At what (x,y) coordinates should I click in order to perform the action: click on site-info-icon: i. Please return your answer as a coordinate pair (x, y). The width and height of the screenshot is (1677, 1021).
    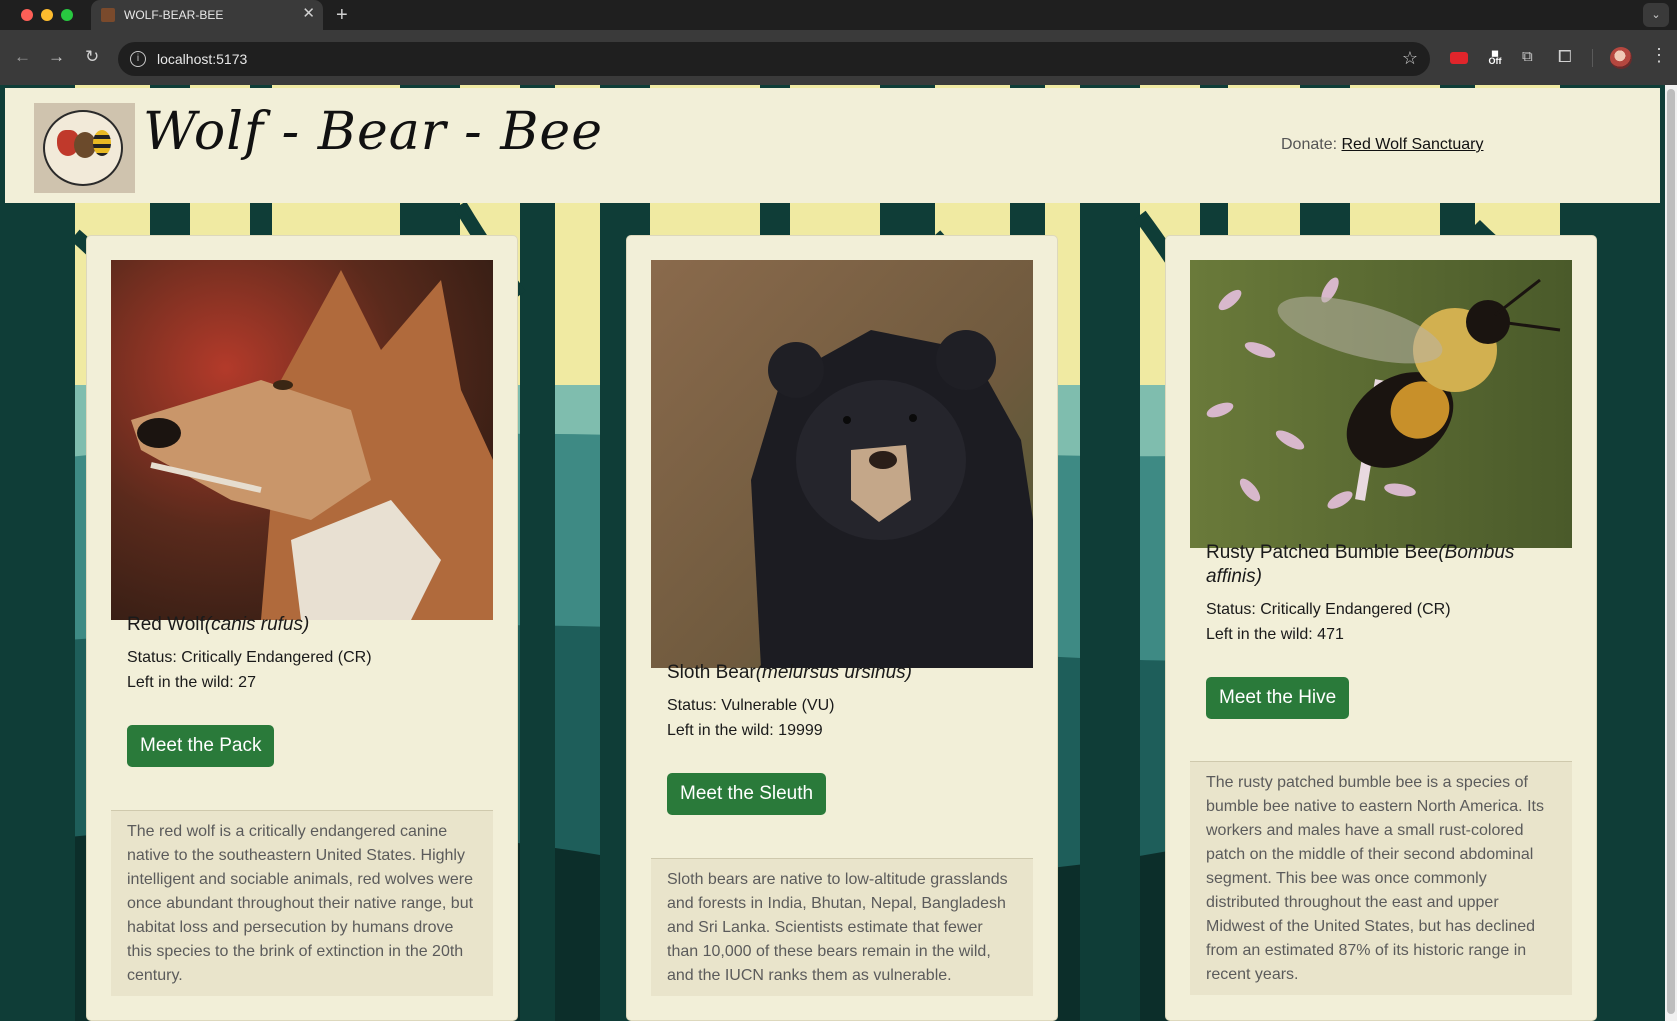
    Looking at the image, I should click on (138, 59).